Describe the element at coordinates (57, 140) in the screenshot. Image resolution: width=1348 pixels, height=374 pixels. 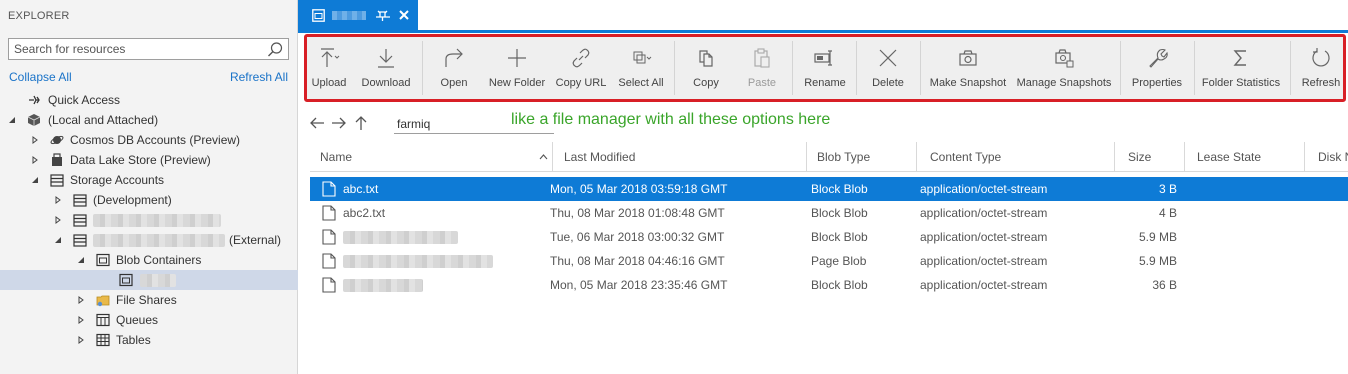
I see `planet-icon` at that location.